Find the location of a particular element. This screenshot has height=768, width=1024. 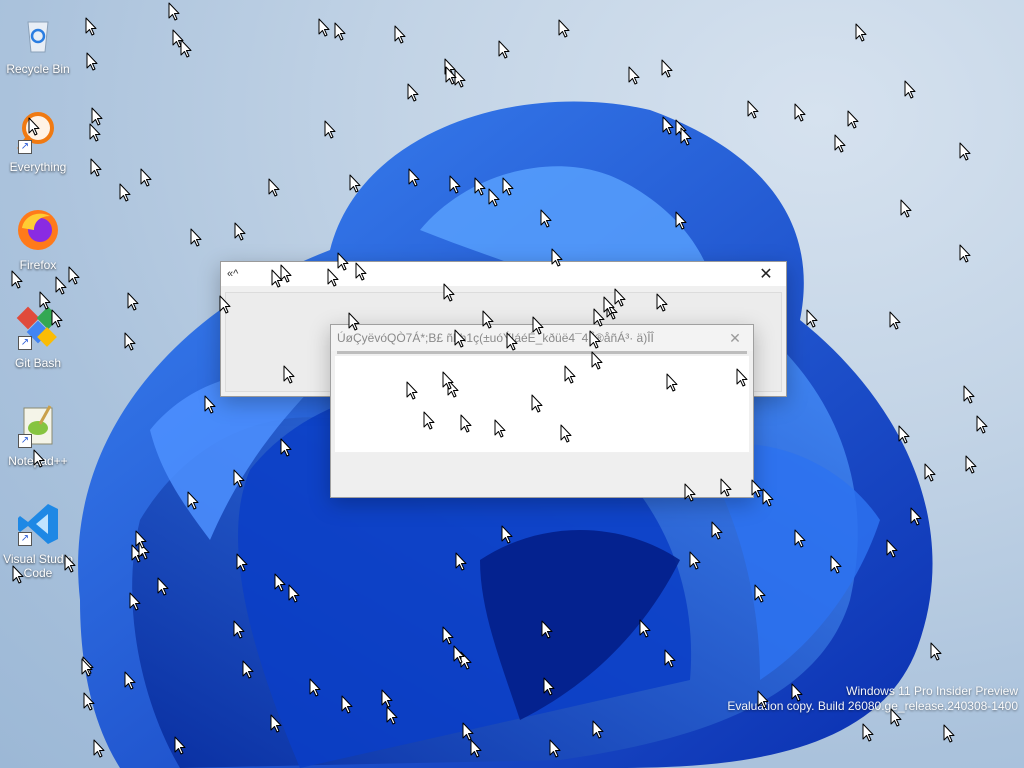

back-window-title: «^ is located at coordinates (233, 274).